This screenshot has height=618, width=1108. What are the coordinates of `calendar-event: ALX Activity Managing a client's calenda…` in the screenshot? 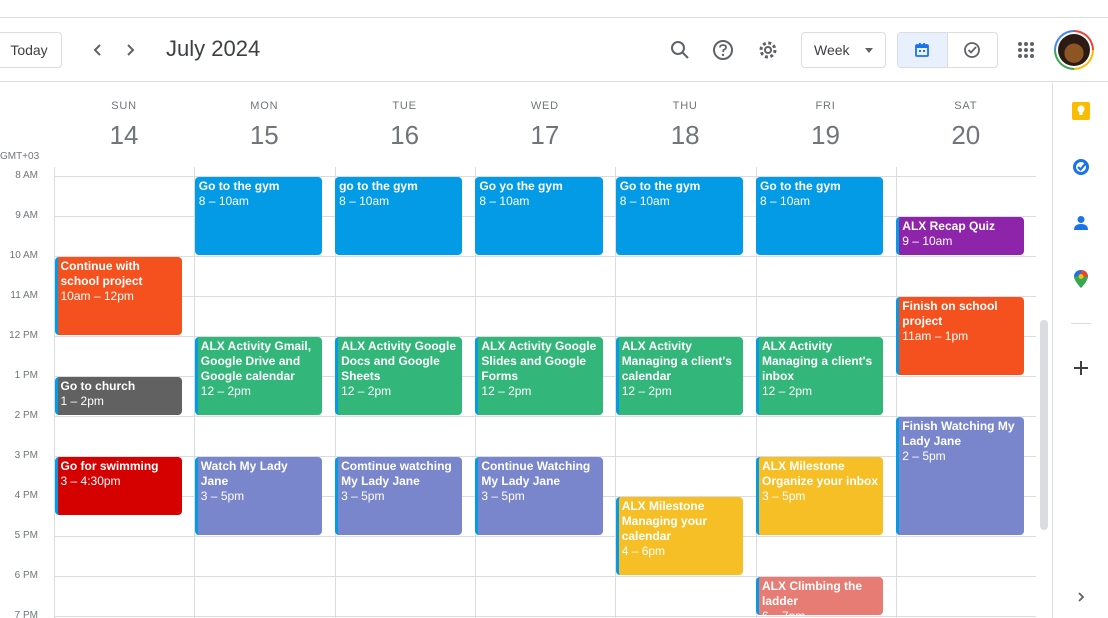 It's located at (679, 376).